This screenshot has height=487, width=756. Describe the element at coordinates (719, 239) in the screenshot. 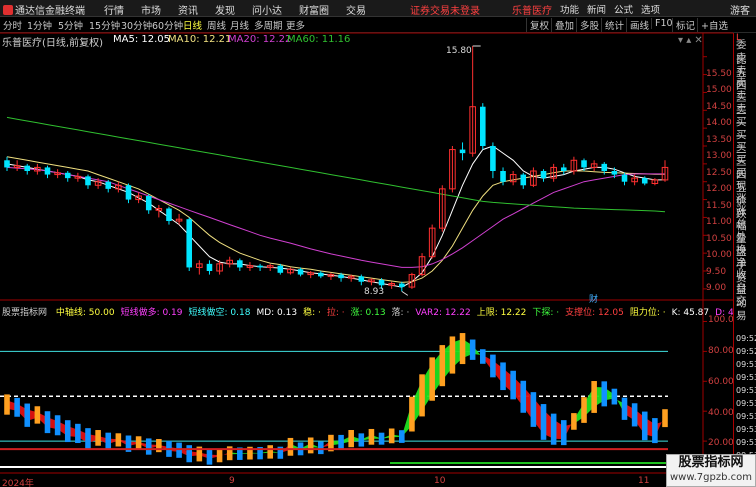

I see `price-tick: 10.50` at that location.